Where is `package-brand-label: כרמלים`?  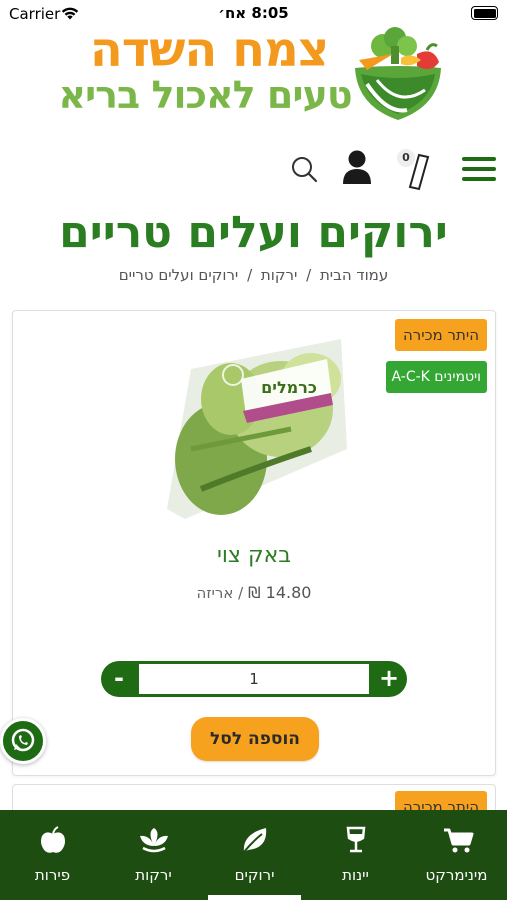 package-brand-label: כרמלים is located at coordinates (289, 387).